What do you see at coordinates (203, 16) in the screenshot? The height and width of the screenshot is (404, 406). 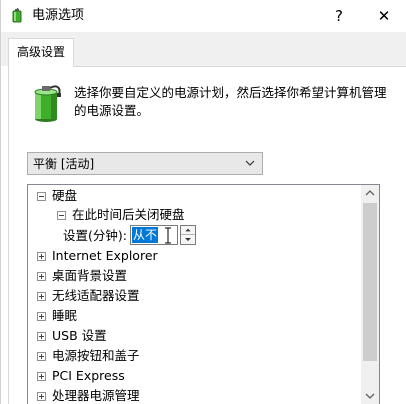 I see `title-bar: 电源选项 ? ✕` at bounding box center [203, 16].